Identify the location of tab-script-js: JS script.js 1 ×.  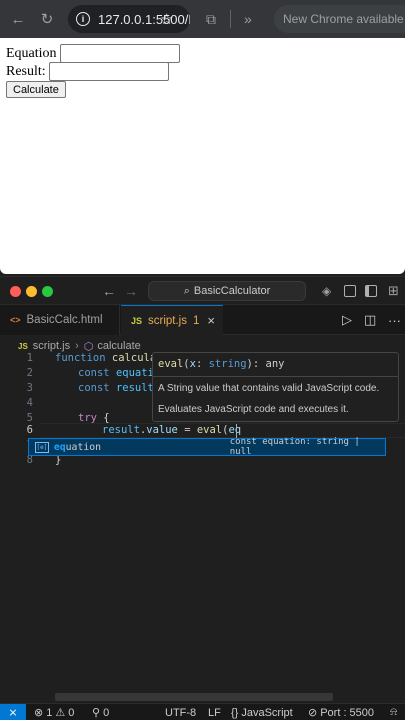
(172, 320).